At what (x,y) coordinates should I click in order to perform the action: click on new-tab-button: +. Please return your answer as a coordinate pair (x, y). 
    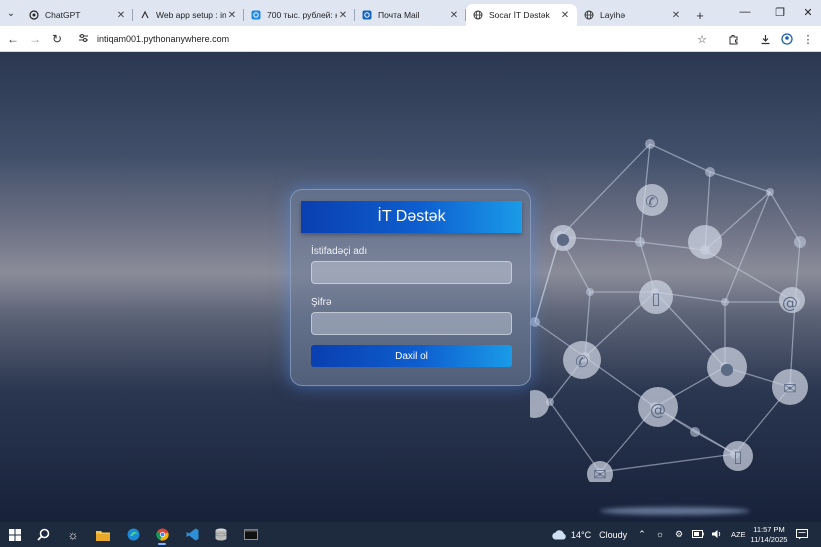
    Looking at the image, I should click on (700, 15).